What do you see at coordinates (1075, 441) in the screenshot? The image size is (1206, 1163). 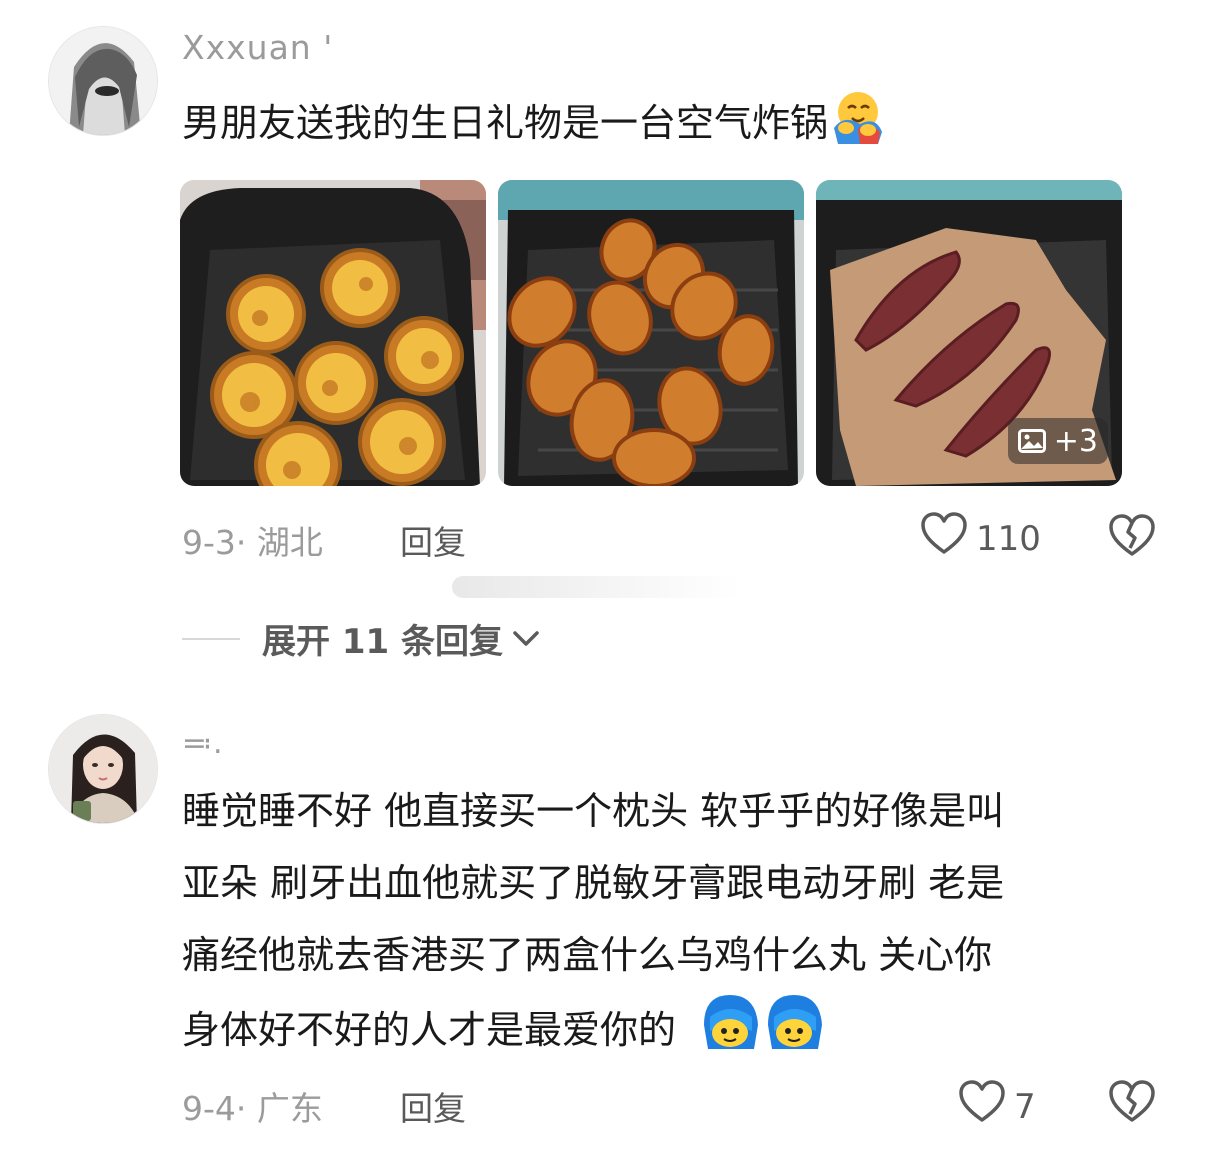 I see `more-photos-count: +3` at bounding box center [1075, 441].